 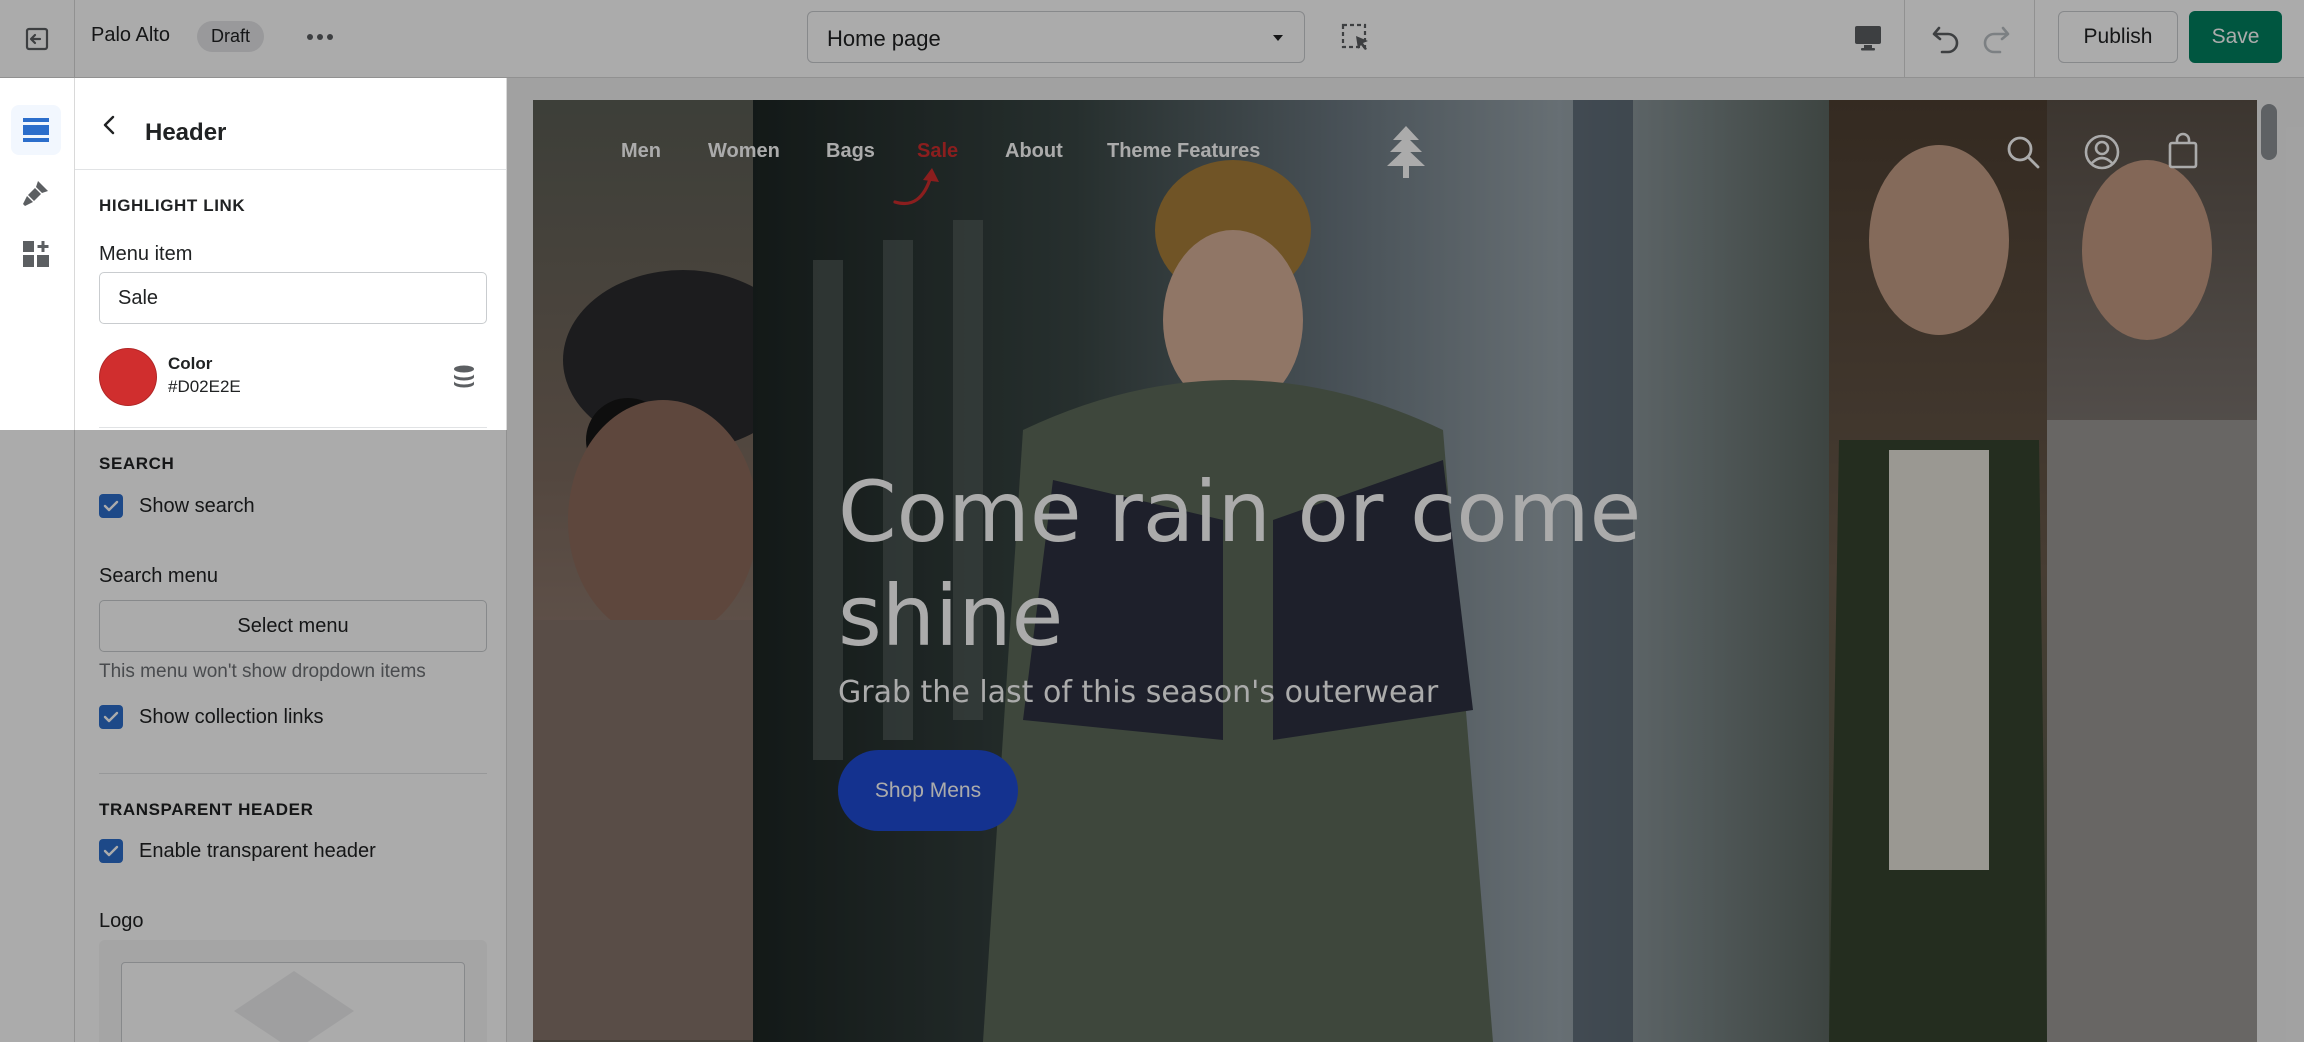 I want to click on undo-icon, so click(x=1945, y=40).